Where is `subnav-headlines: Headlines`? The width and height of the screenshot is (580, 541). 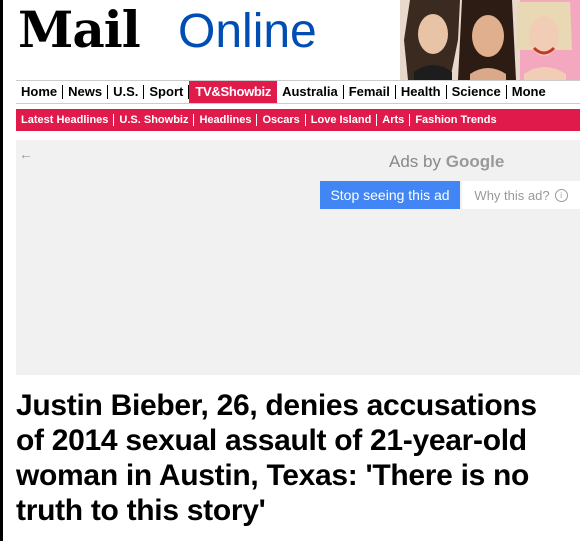
subnav-headlines: Headlines is located at coordinates (226, 120).